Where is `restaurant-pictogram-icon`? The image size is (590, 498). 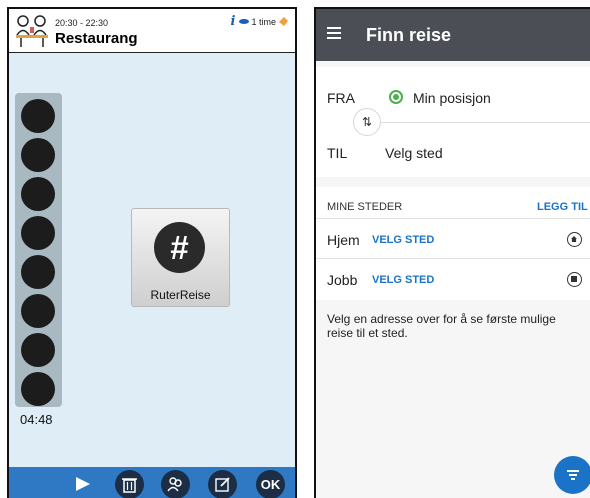
restaurant-pictogram-icon is located at coordinates (32, 31).